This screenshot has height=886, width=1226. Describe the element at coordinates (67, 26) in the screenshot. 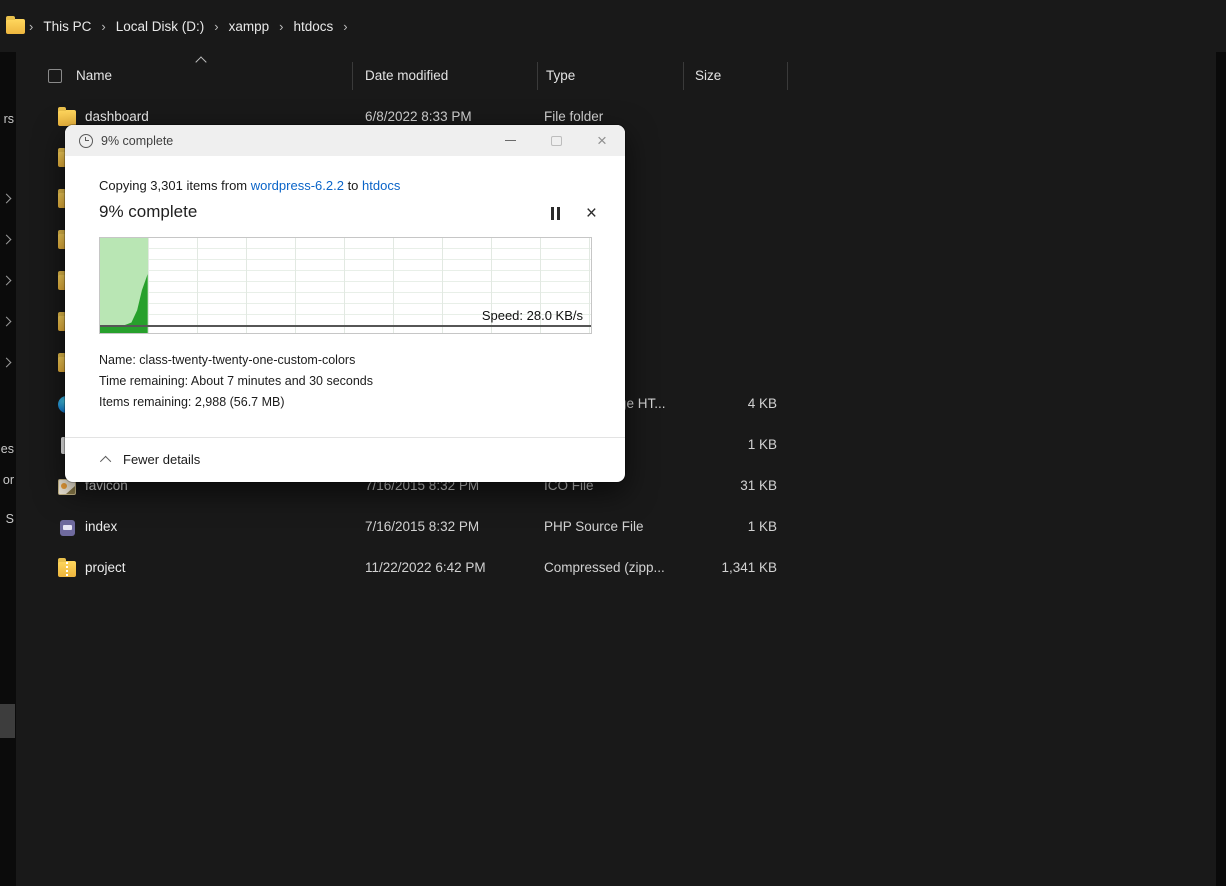

I see `breadcrumb-this-pc: This PC` at that location.